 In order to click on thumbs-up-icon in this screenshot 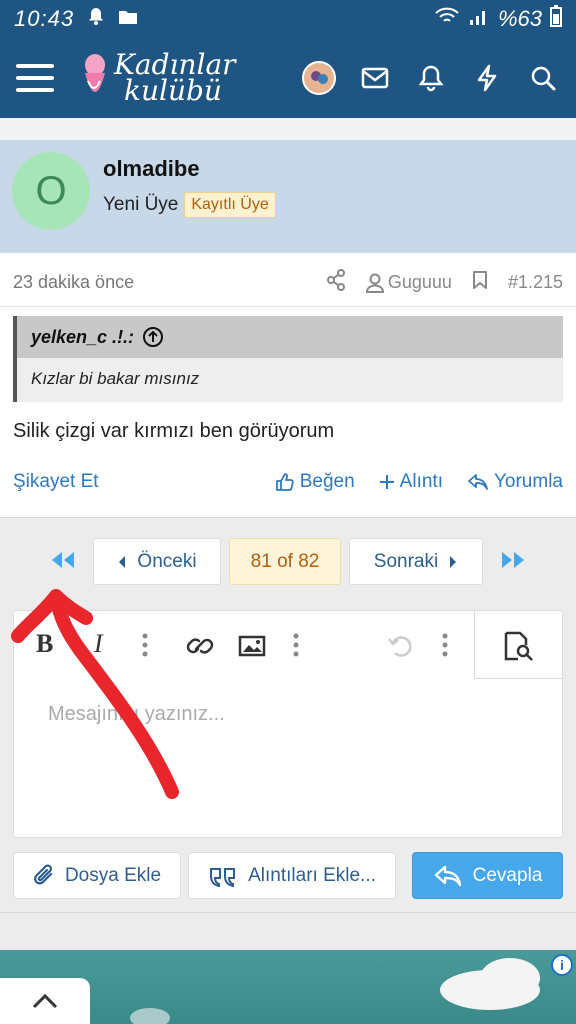, I will do `click(284, 482)`.